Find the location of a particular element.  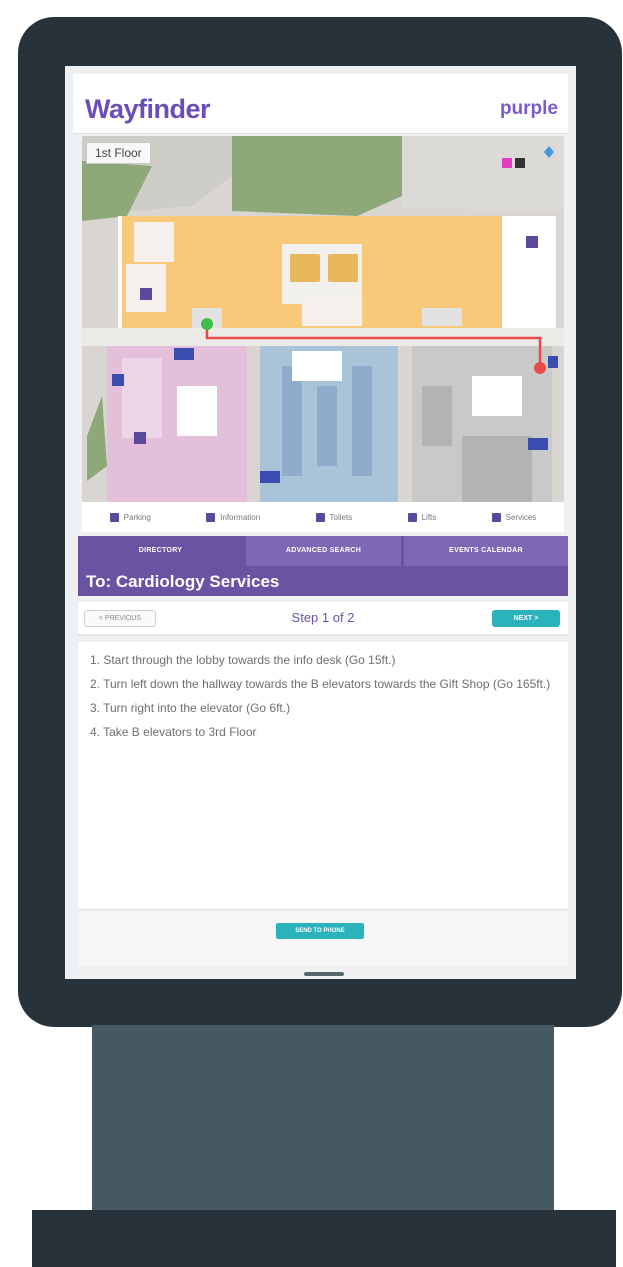

step-navigation: Step 1 of 2 < PREVIOUS NEXT > is located at coordinates (323, 619).